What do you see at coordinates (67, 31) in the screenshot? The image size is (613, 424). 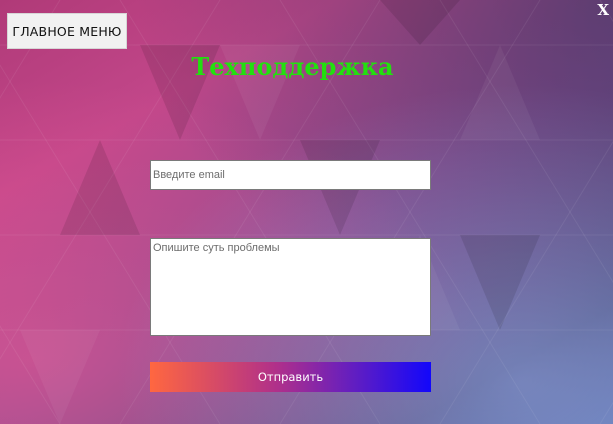 I see `main-menu-button: ГЛАВНОЕ МЕНЮ` at bounding box center [67, 31].